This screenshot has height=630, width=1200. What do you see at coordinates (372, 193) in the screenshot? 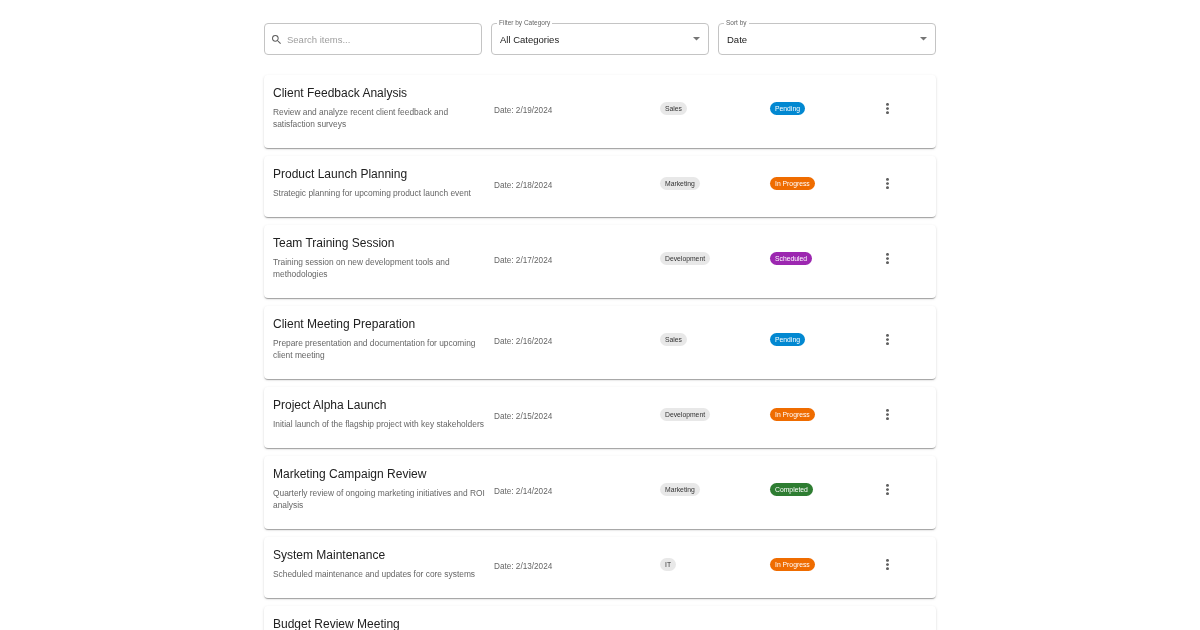
I see `task-description: Strategic planning for upcoming product launch event` at bounding box center [372, 193].